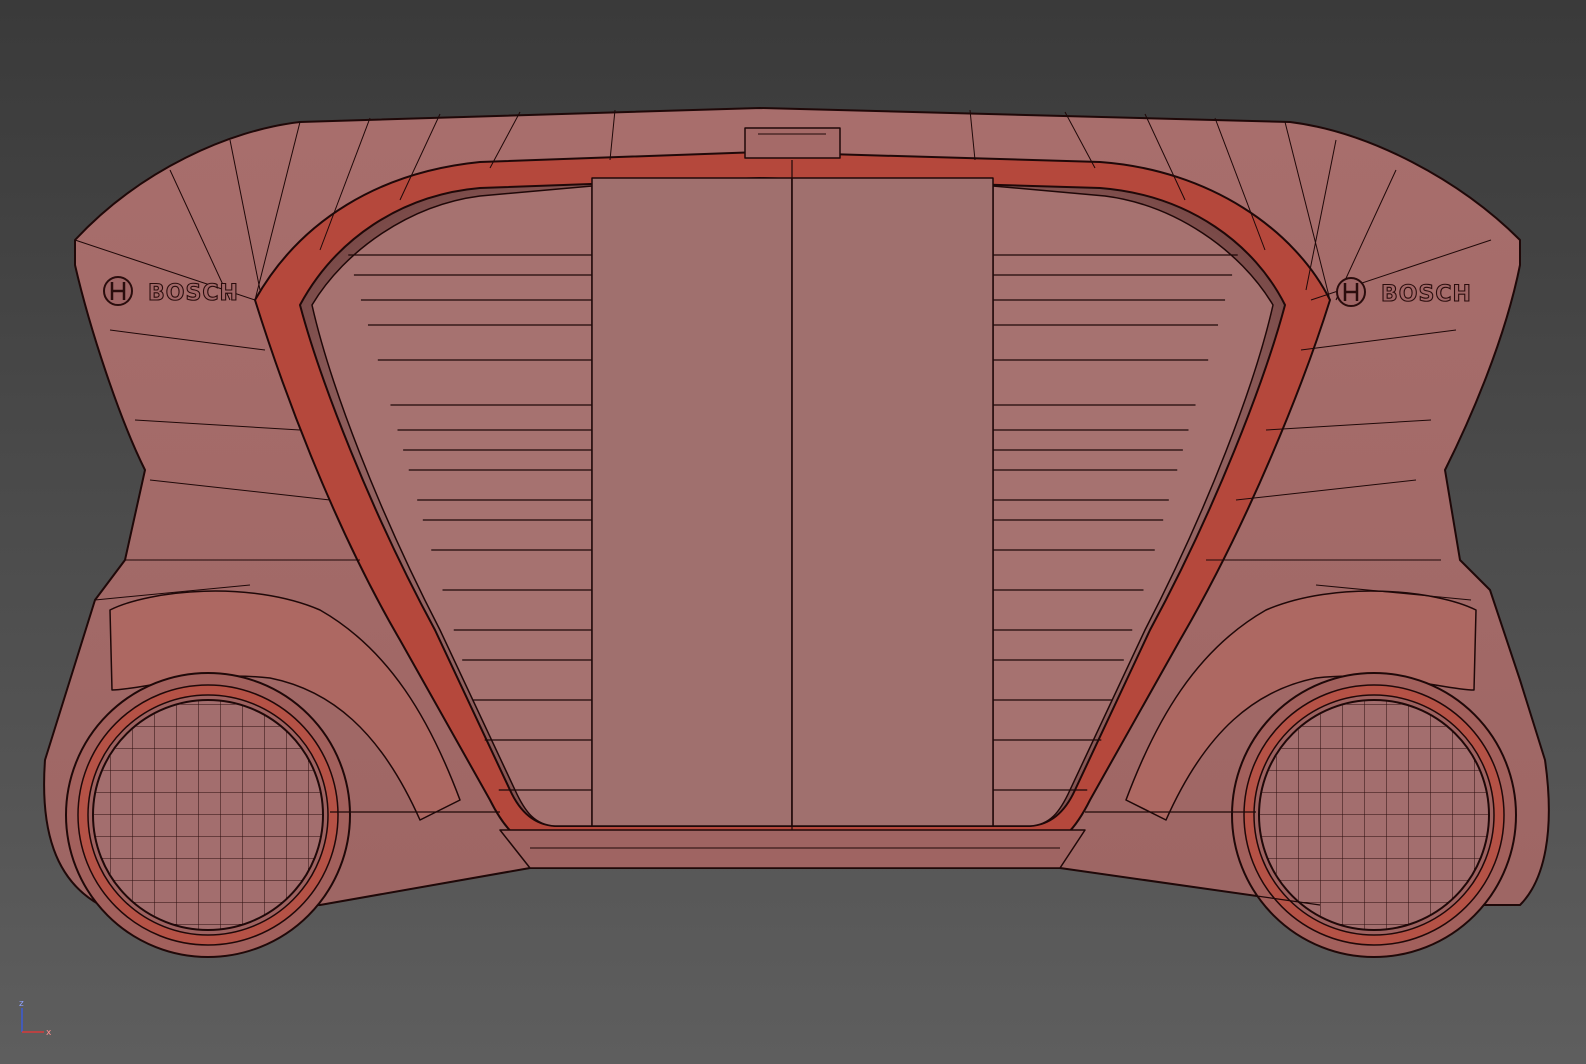  I want to click on logo-right: BOSCH, so click(1404, 292).